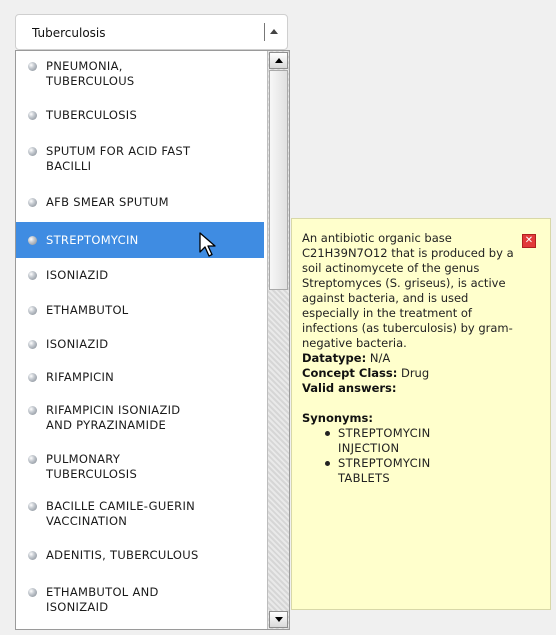  I want to click on list-item: RIFAMPICIN, so click(140, 377).